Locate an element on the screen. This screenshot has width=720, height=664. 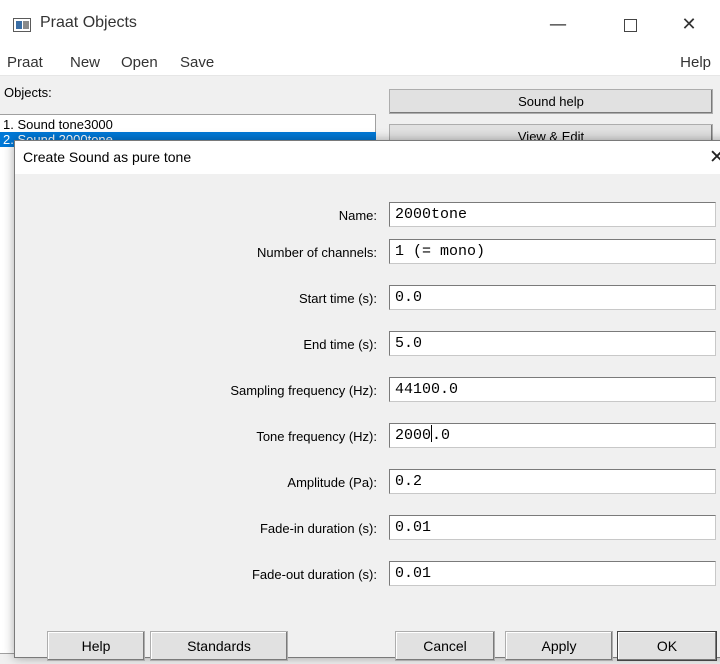
help-button: Help is located at coordinates (96, 646).